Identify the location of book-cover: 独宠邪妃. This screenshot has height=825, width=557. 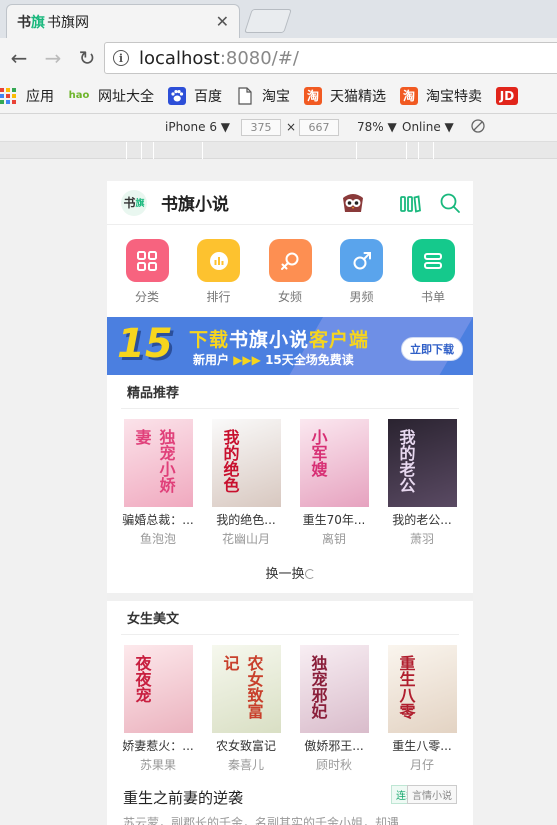
(334, 689).